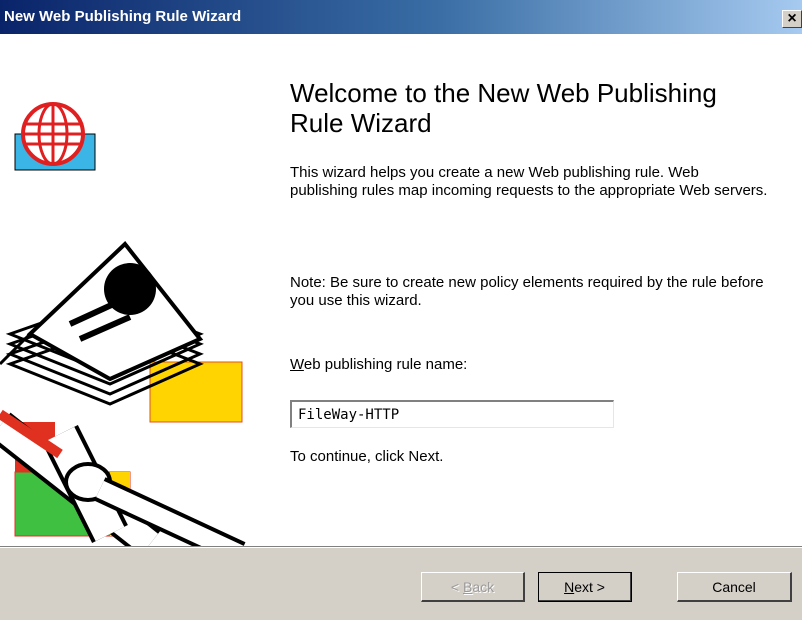 This screenshot has height=620, width=802. What do you see at coordinates (452, 414) in the screenshot?
I see `rule-name-input` at bounding box center [452, 414].